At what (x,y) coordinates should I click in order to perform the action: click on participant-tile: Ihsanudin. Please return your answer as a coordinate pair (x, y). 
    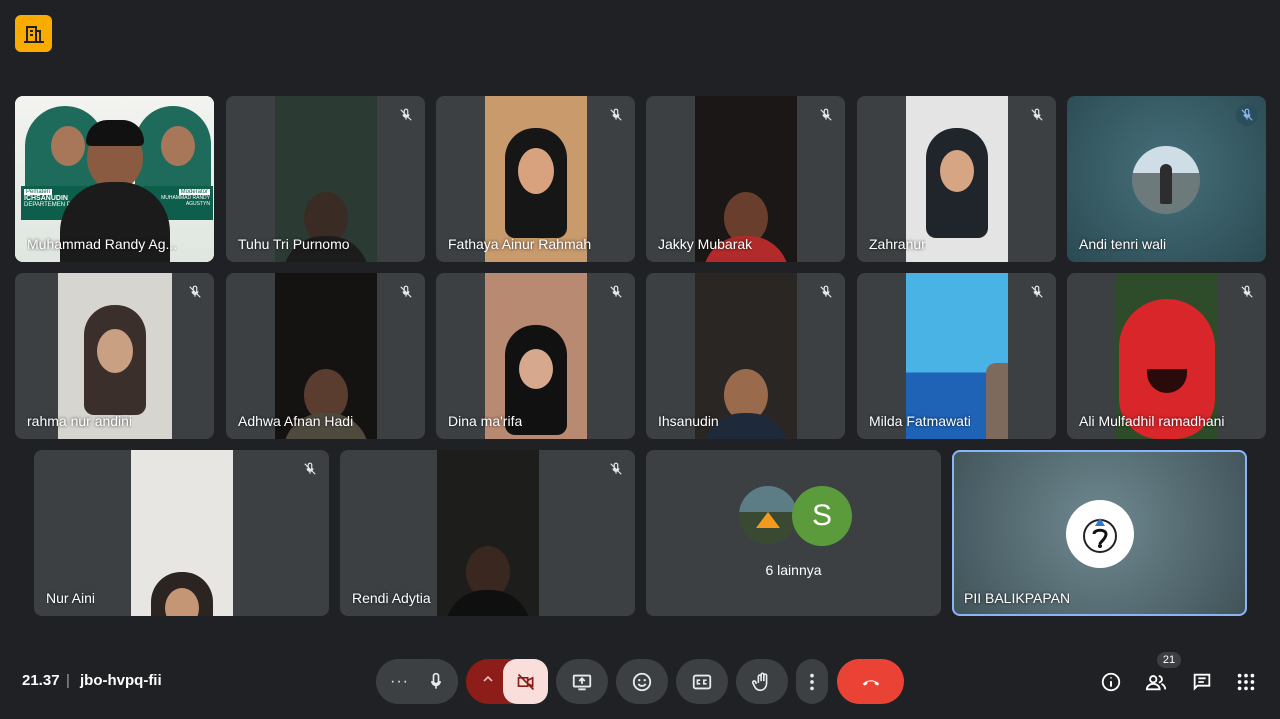
    Looking at the image, I should click on (745, 356).